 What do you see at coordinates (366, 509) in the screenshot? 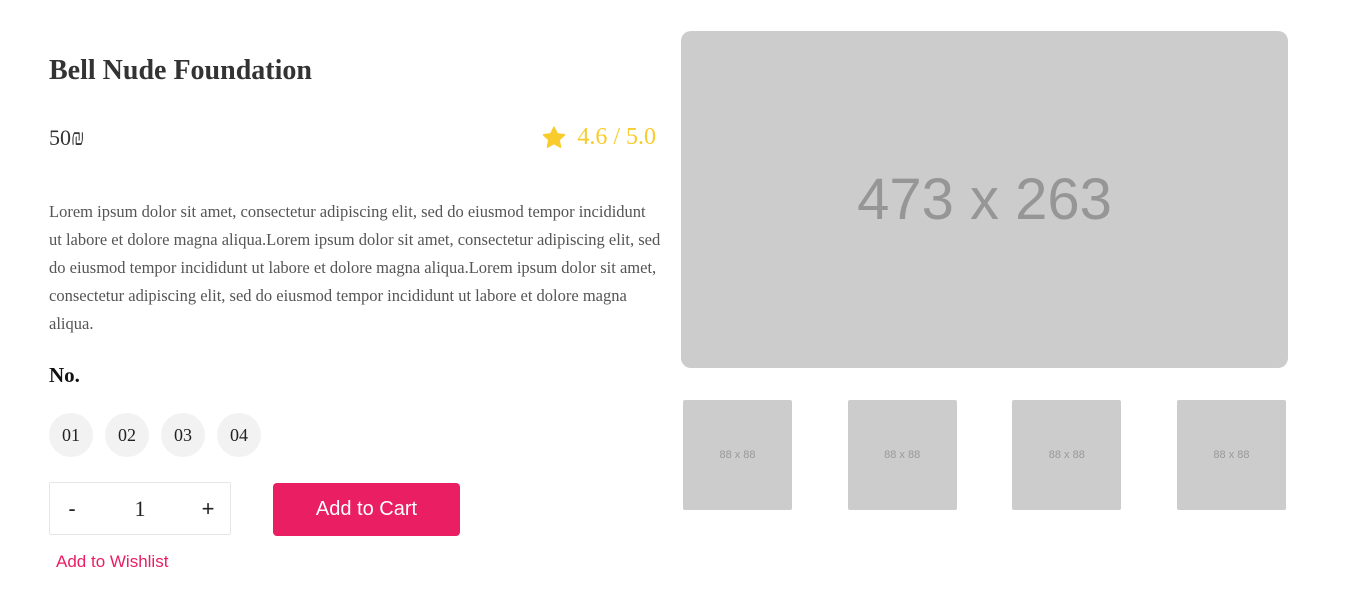
I see `add-to-cart-button: Add to Cart` at bounding box center [366, 509].